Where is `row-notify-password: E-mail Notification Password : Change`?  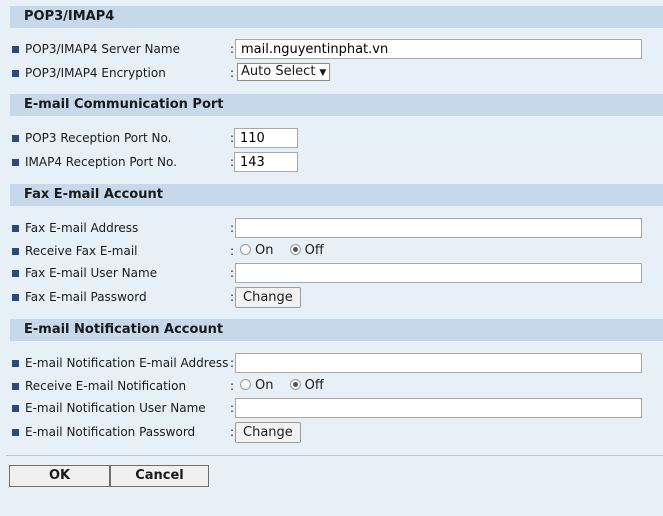 row-notify-password: E-mail Notification Password : Change is located at coordinates (332, 433).